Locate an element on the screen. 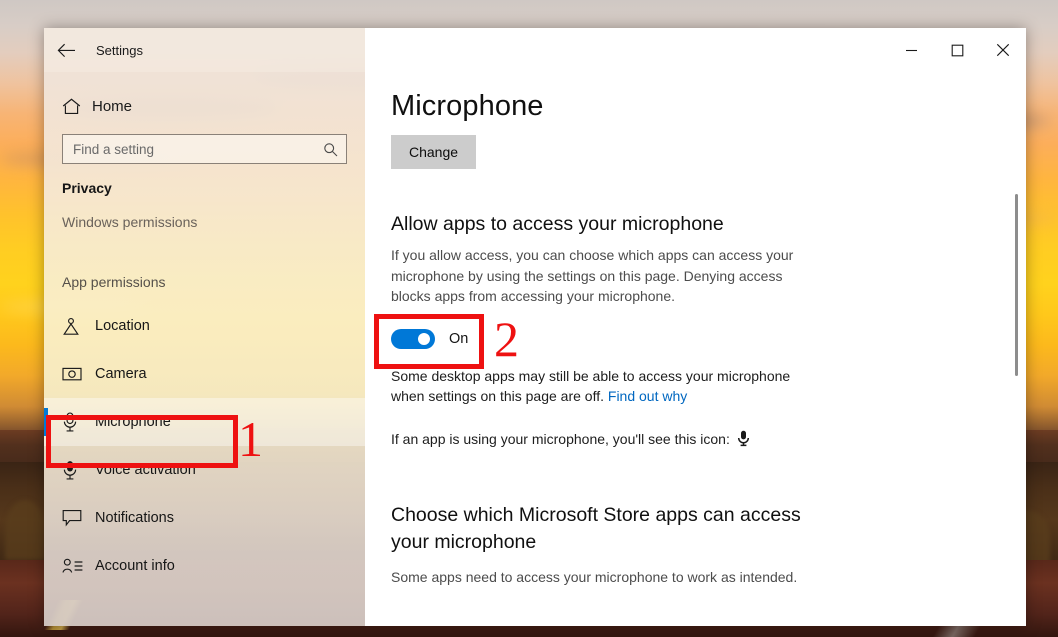 The height and width of the screenshot is (637, 1058). scrollbar-thumb is located at coordinates (1016, 285).